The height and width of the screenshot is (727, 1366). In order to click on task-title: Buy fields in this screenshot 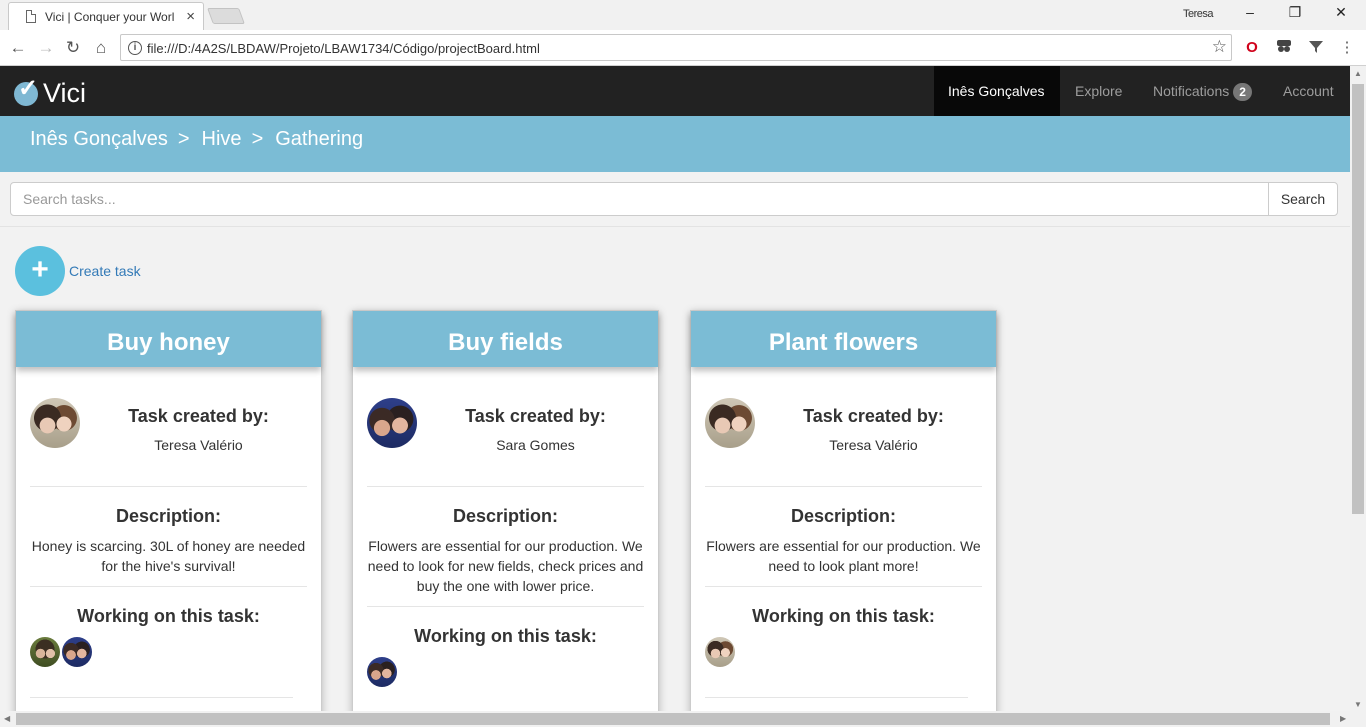, I will do `click(505, 339)`.